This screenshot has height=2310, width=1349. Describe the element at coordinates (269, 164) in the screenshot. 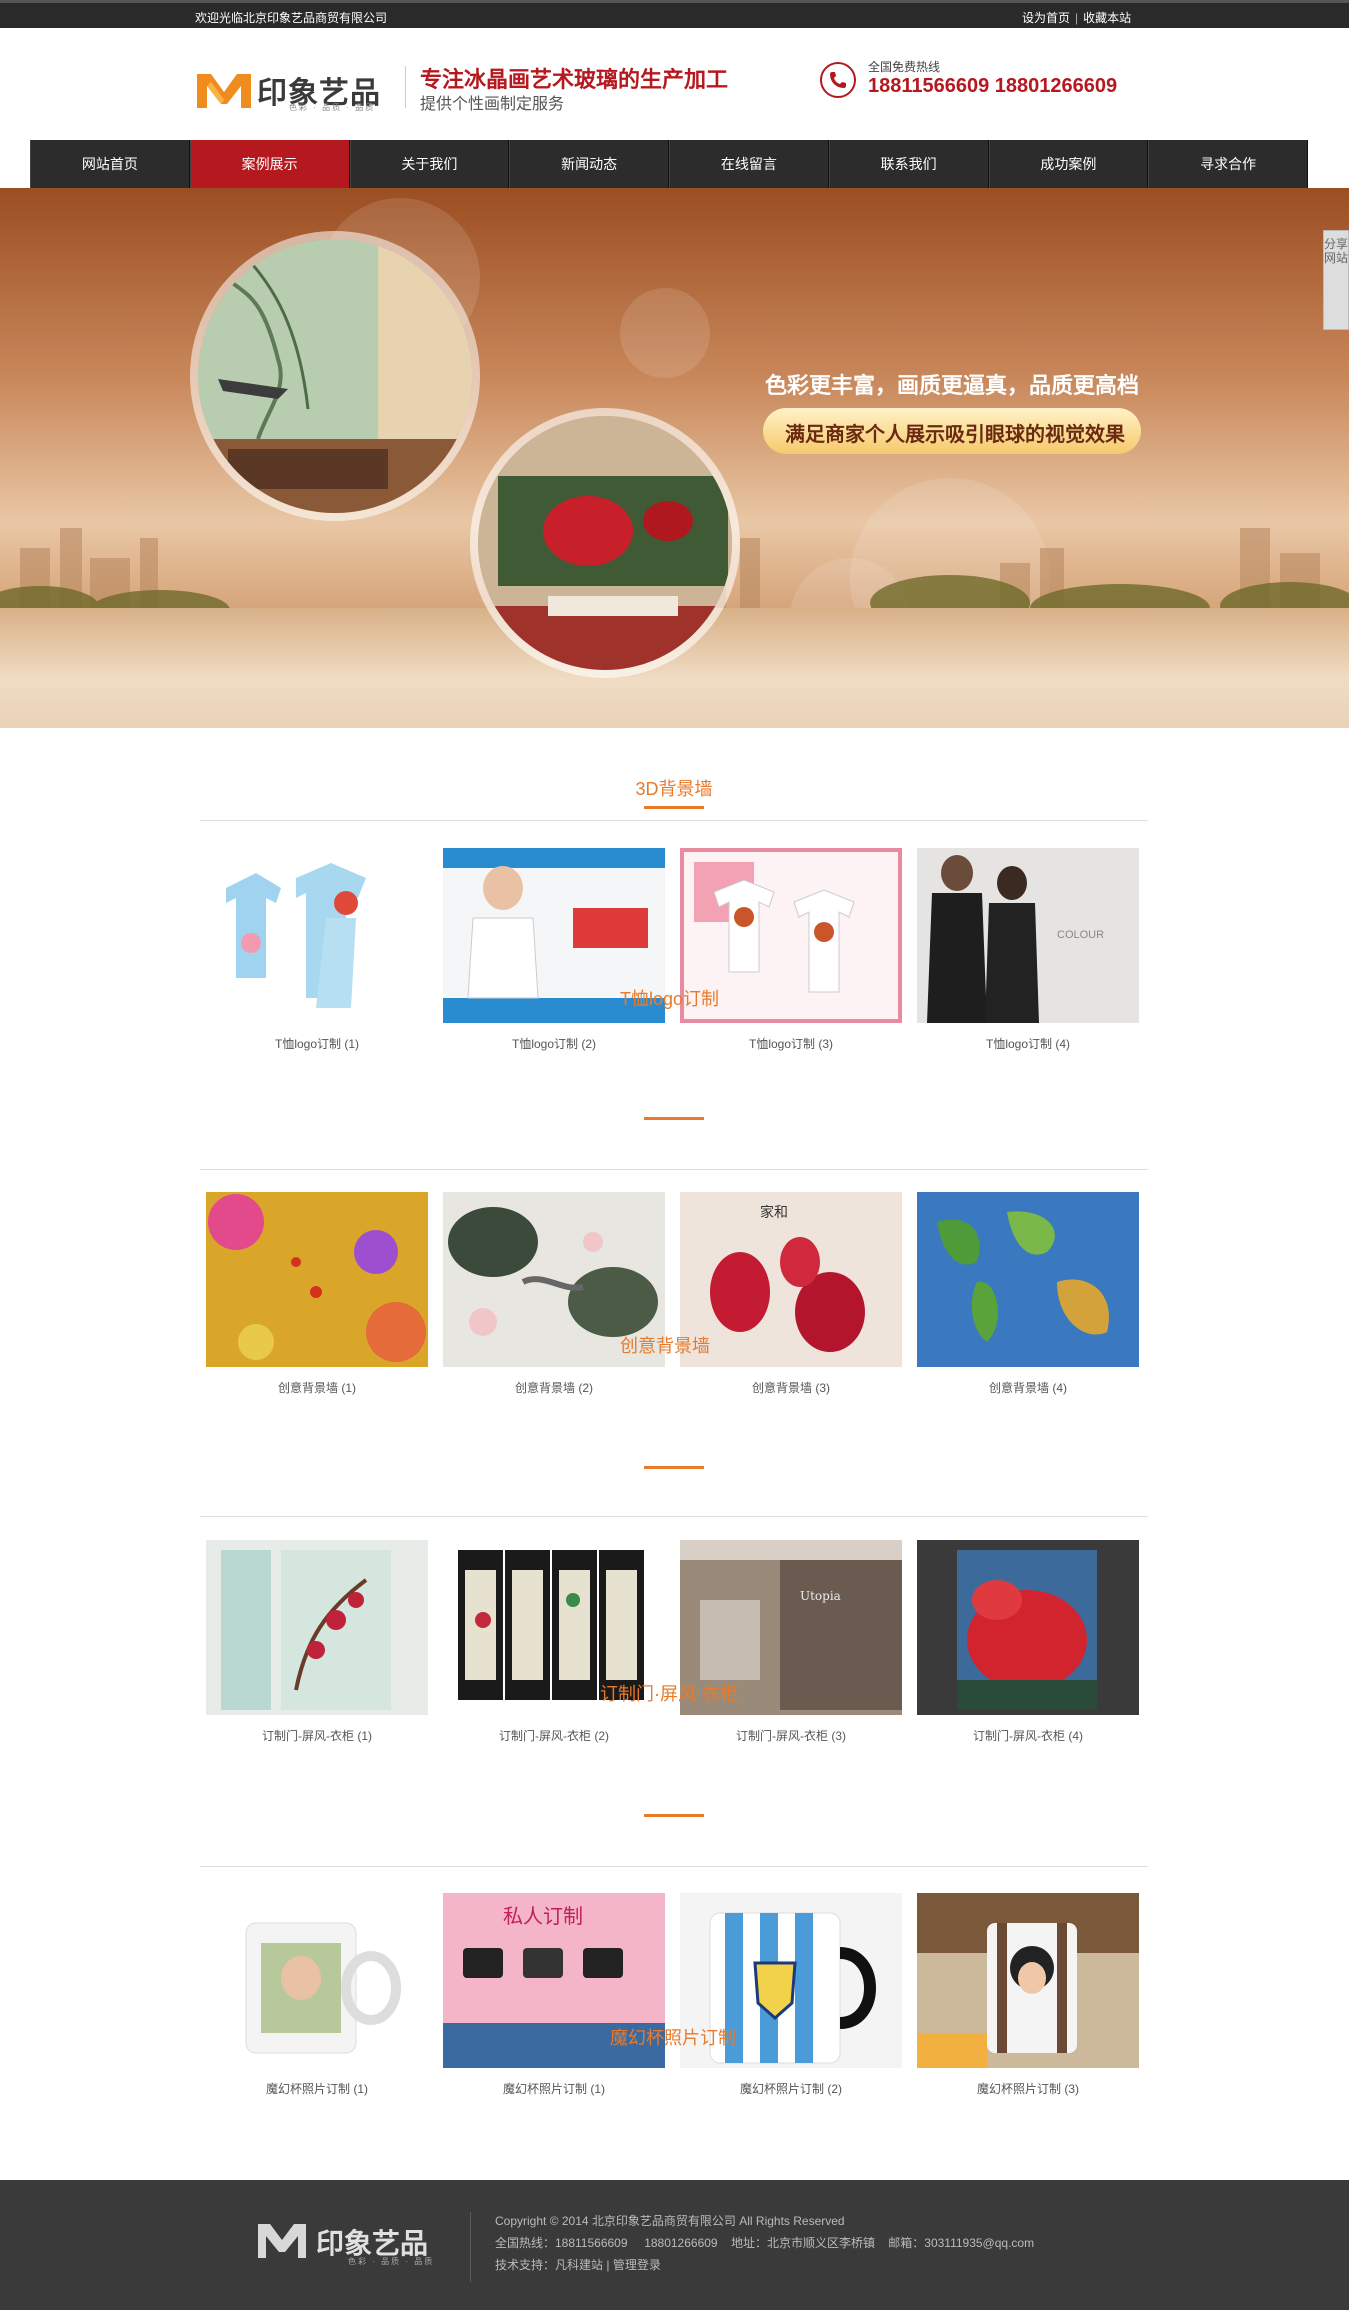

I see `nav-item-cases: 案例展示` at that location.